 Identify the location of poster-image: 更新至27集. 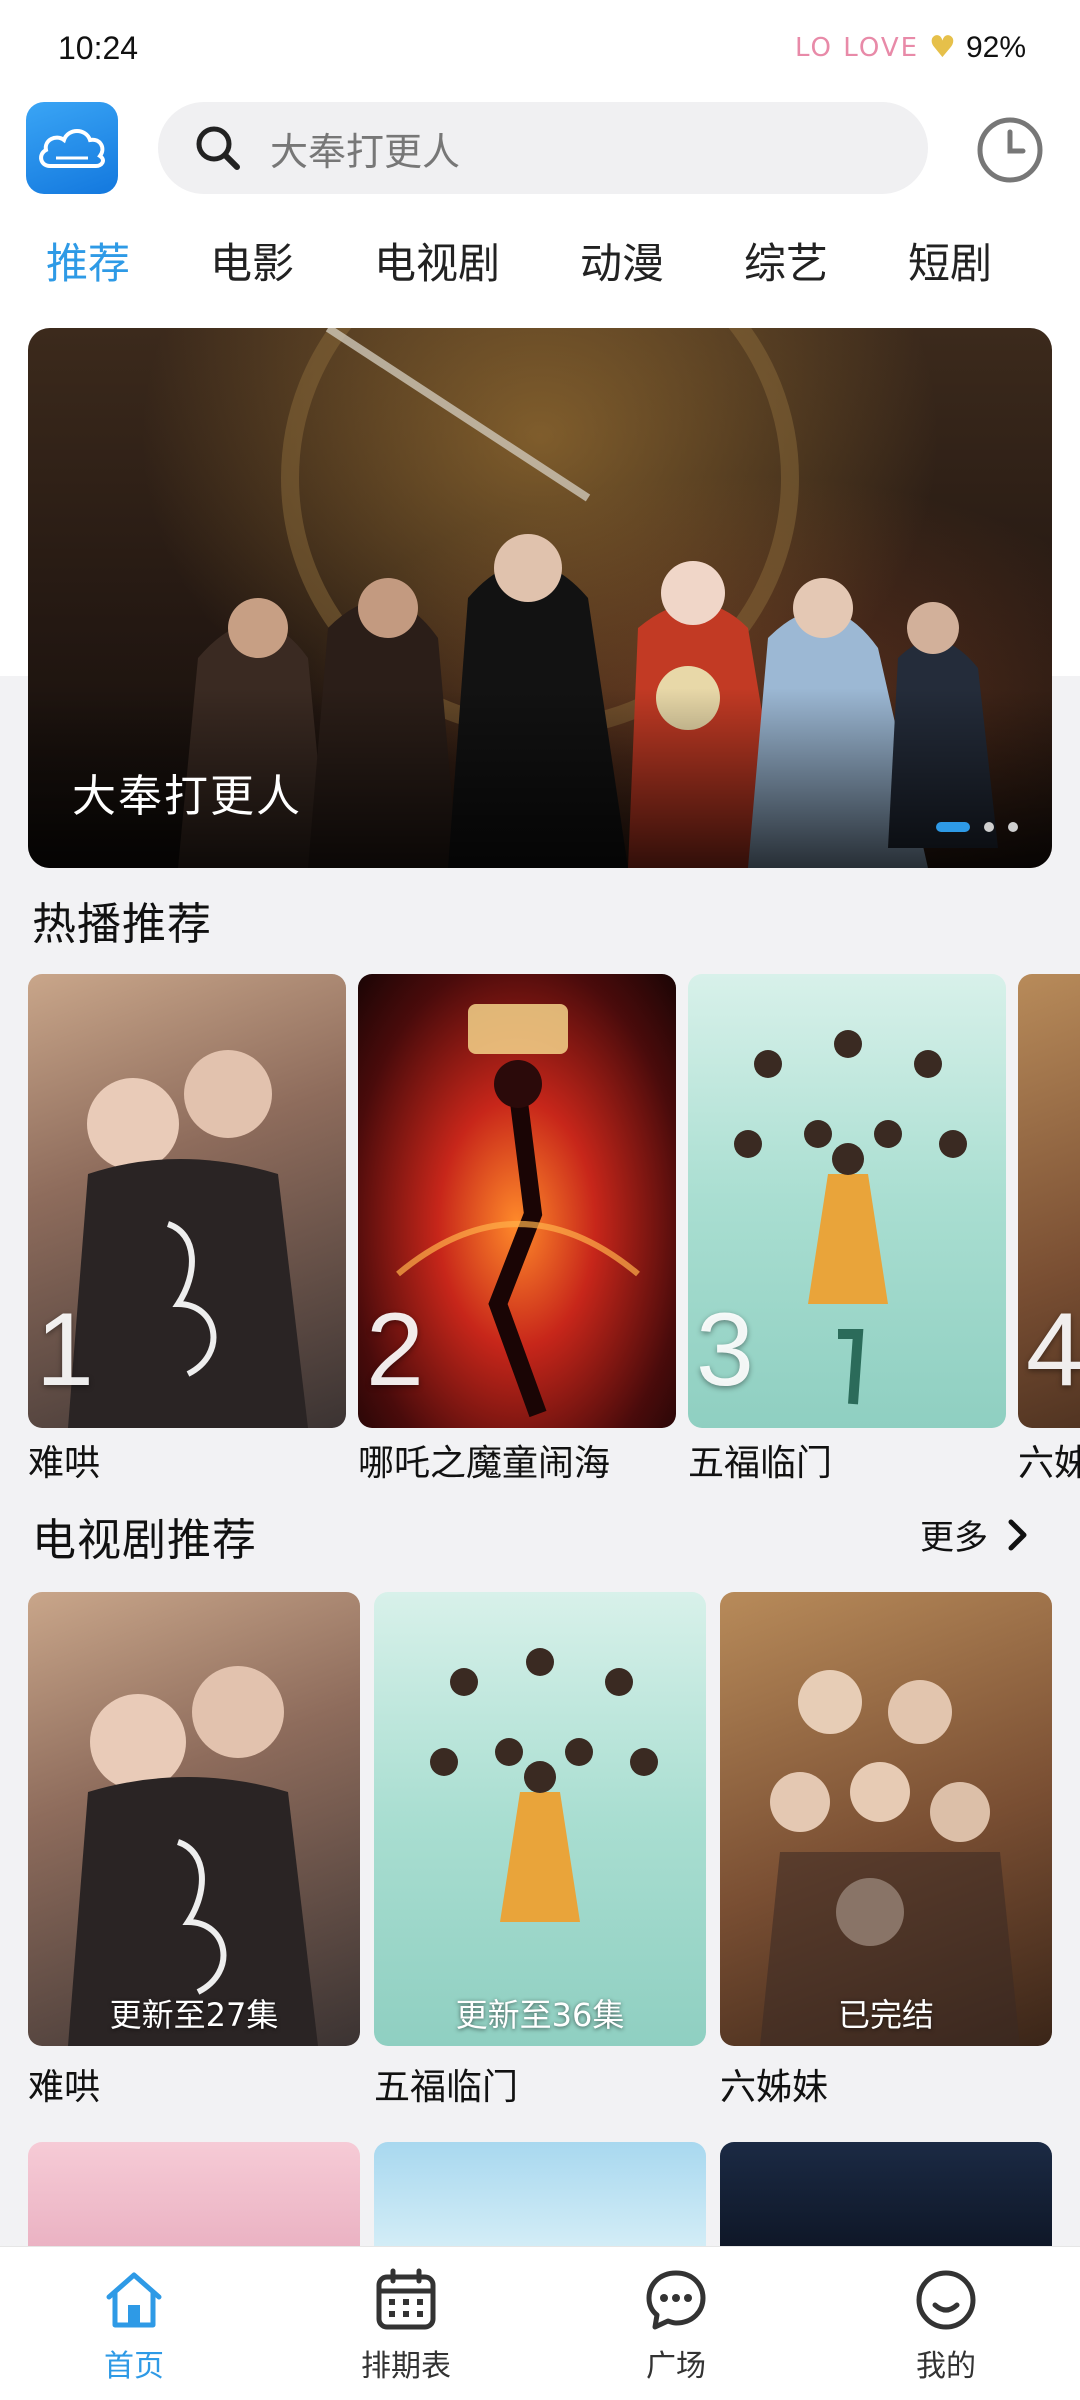
(194, 1819).